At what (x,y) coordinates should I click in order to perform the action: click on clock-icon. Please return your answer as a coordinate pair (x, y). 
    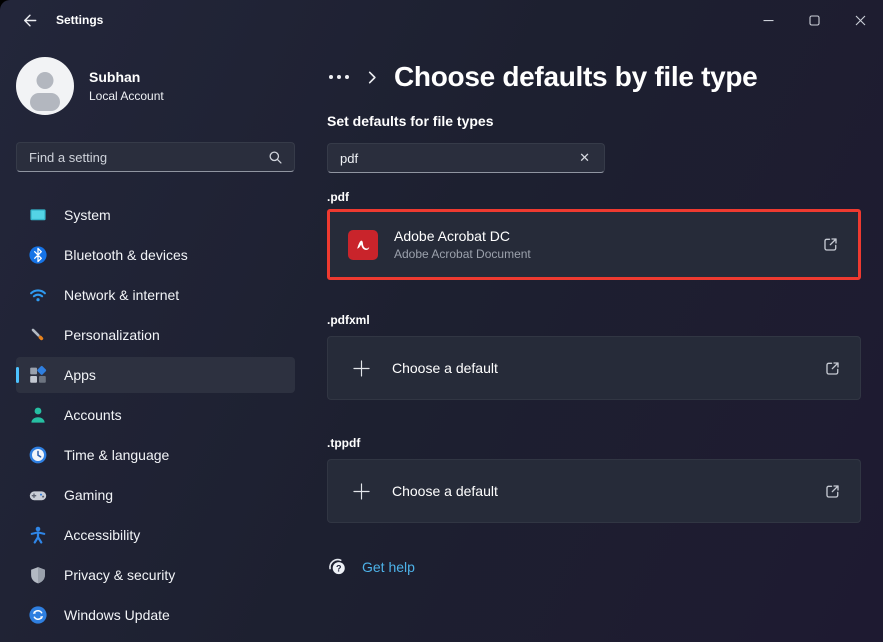
    Looking at the image, I should click on (38, 455).